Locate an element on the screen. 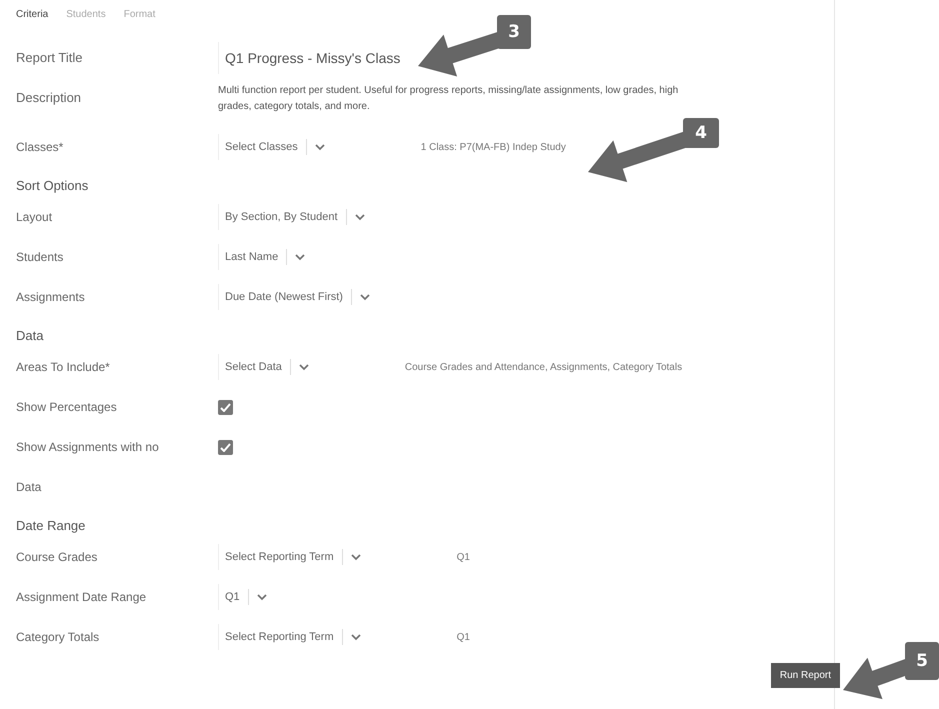 This screenshot has width=939, height=709. section-heading: Sort Options is located at coordinates (53, 186).